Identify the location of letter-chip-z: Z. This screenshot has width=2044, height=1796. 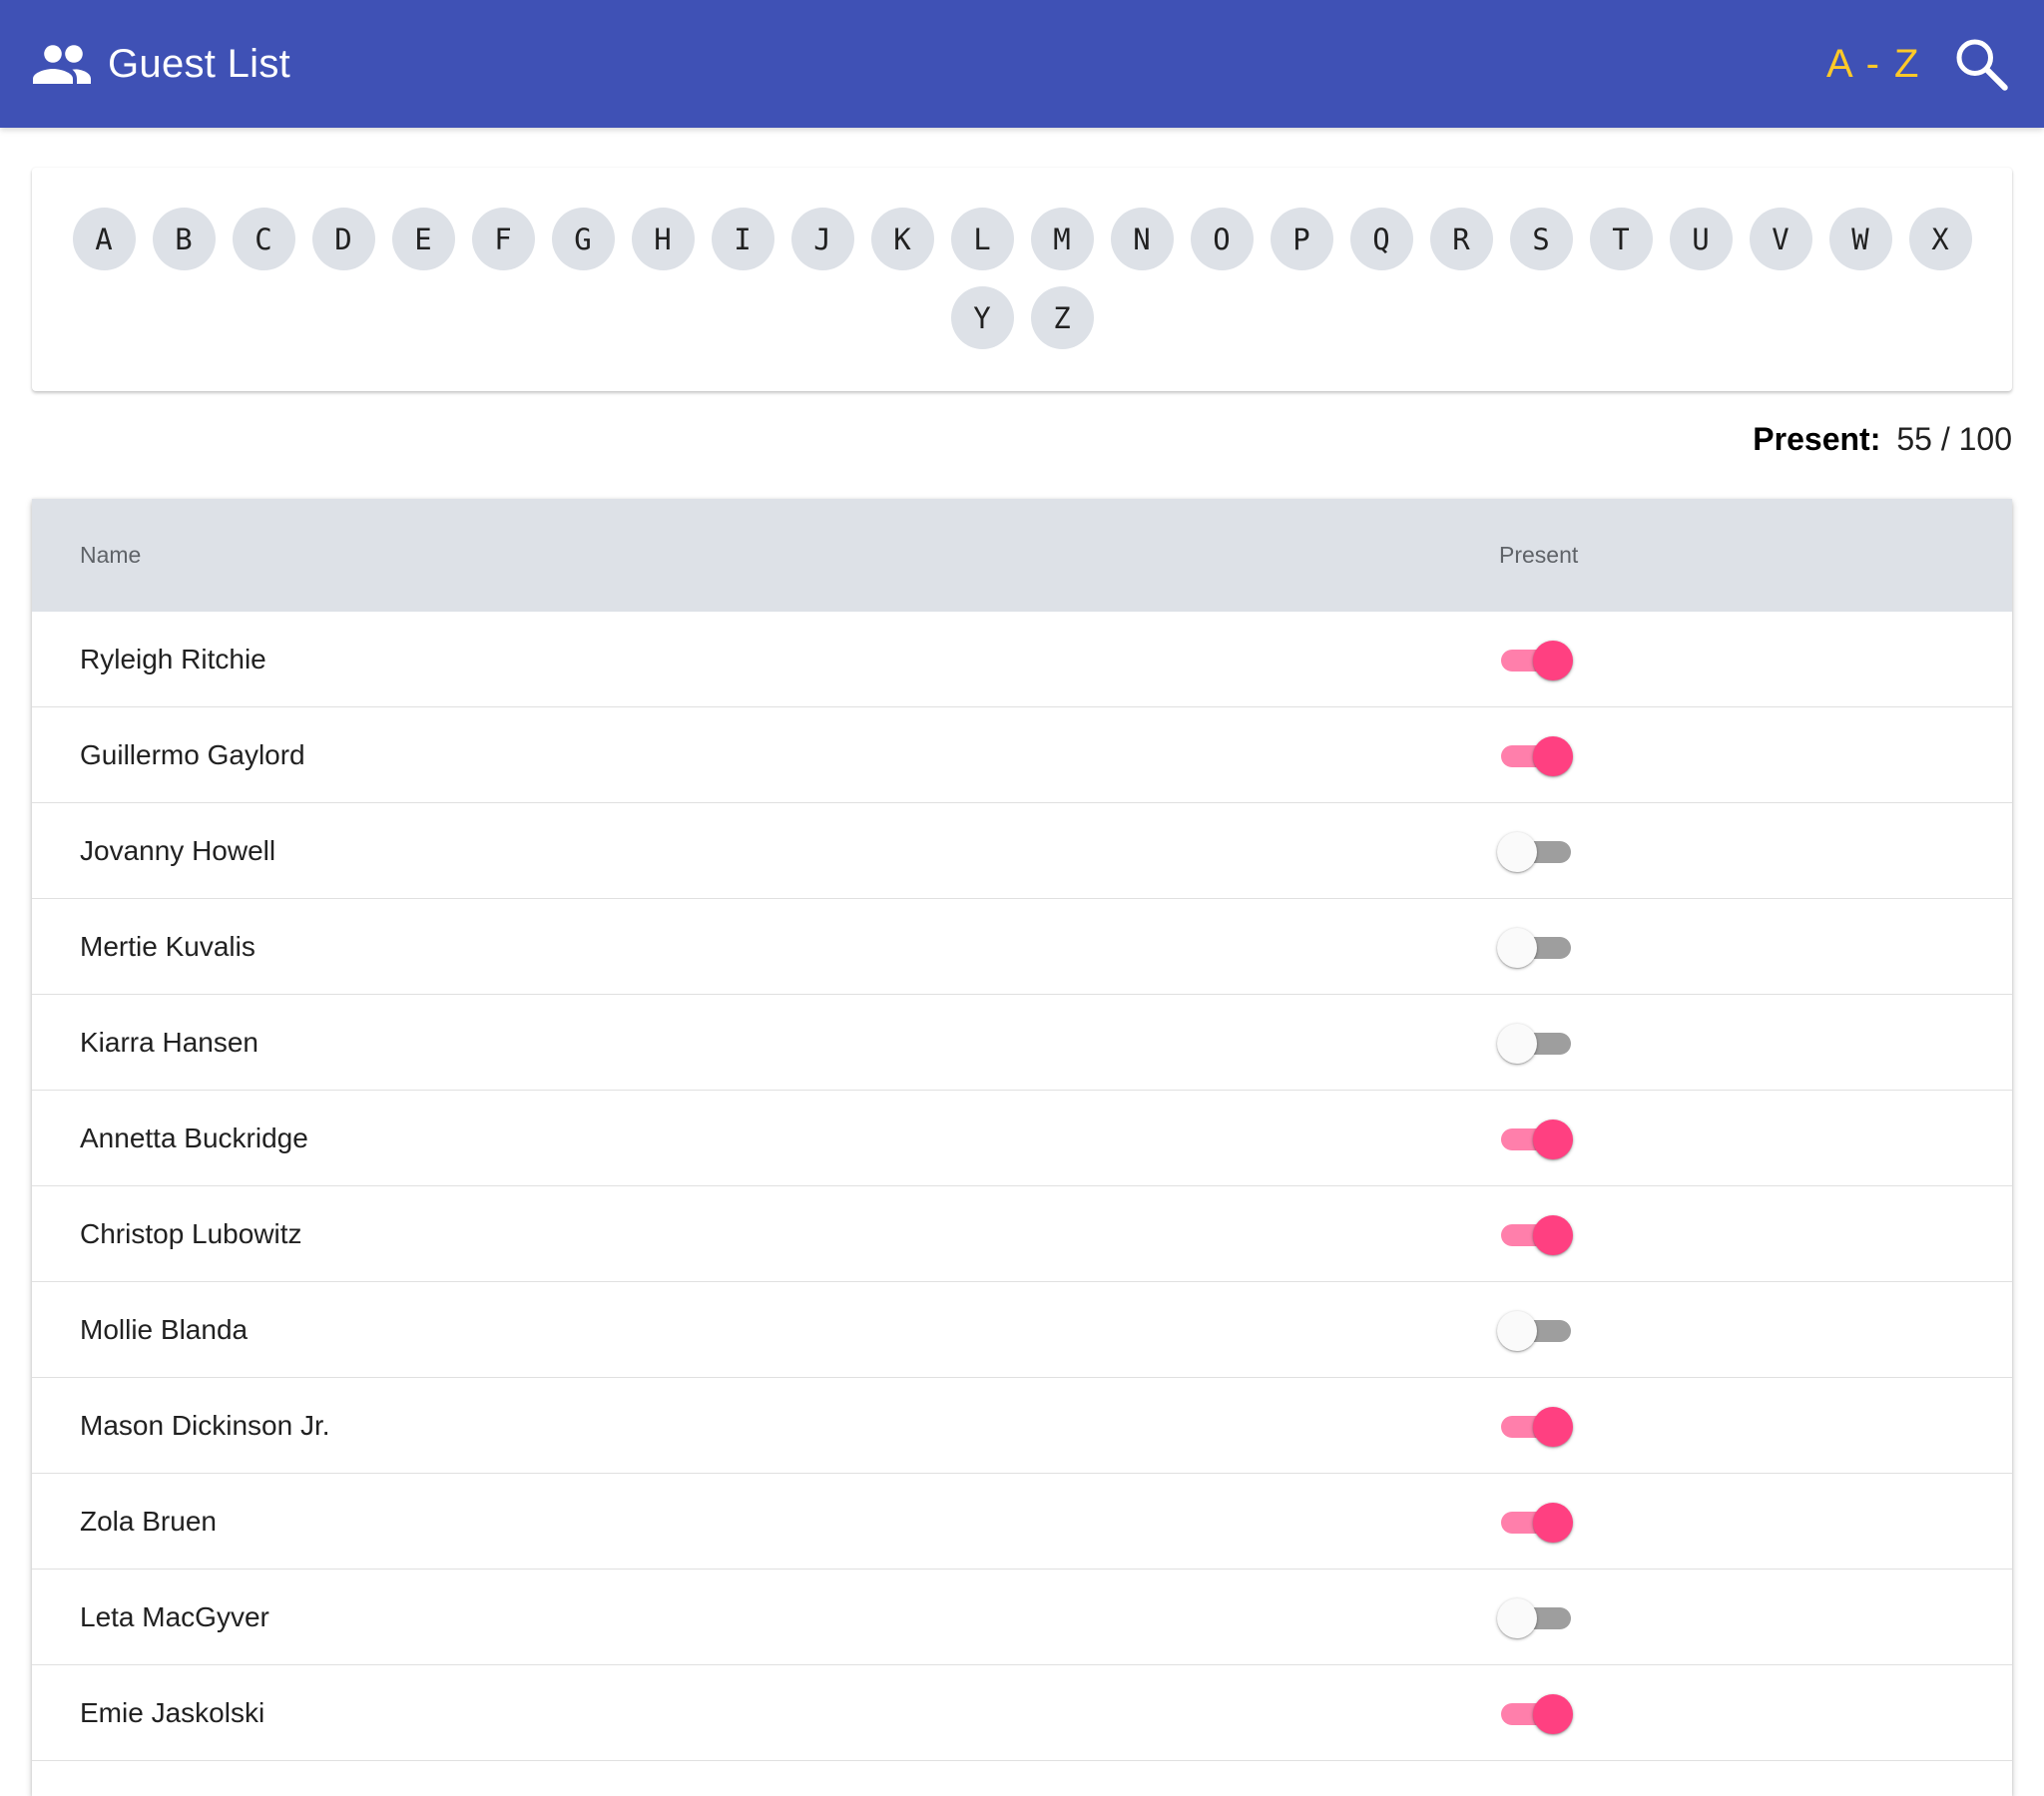
(1062, 317).